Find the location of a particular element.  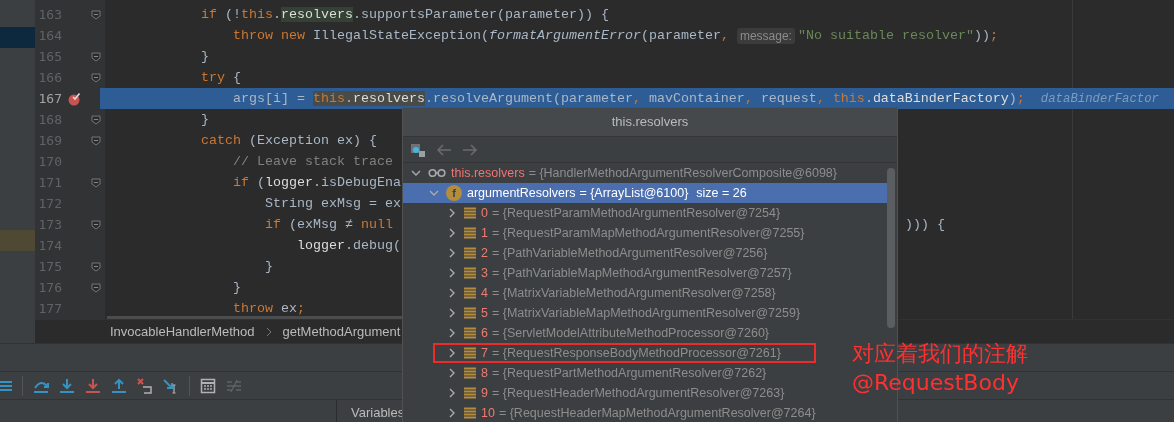

tree-row: 4 = {MatrixVariableMethodArgumentResolver@7258} is located at coordinates (592, 293).